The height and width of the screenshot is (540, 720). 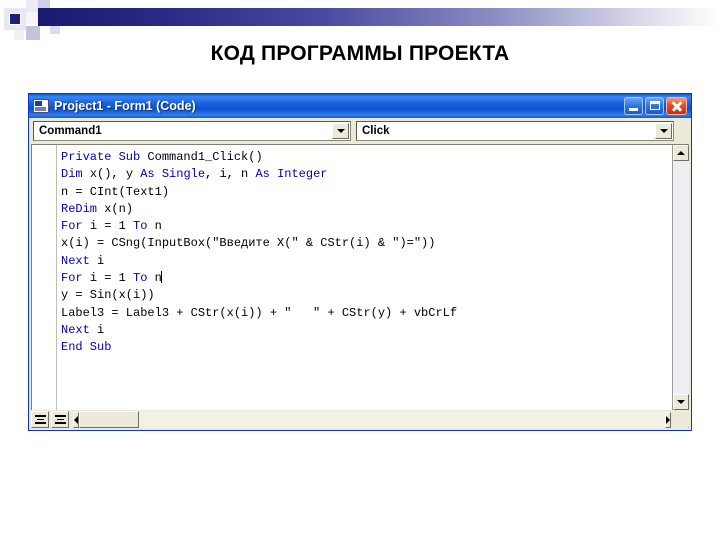 I want to click on scroll-down-button, so click(x=681, y=402).